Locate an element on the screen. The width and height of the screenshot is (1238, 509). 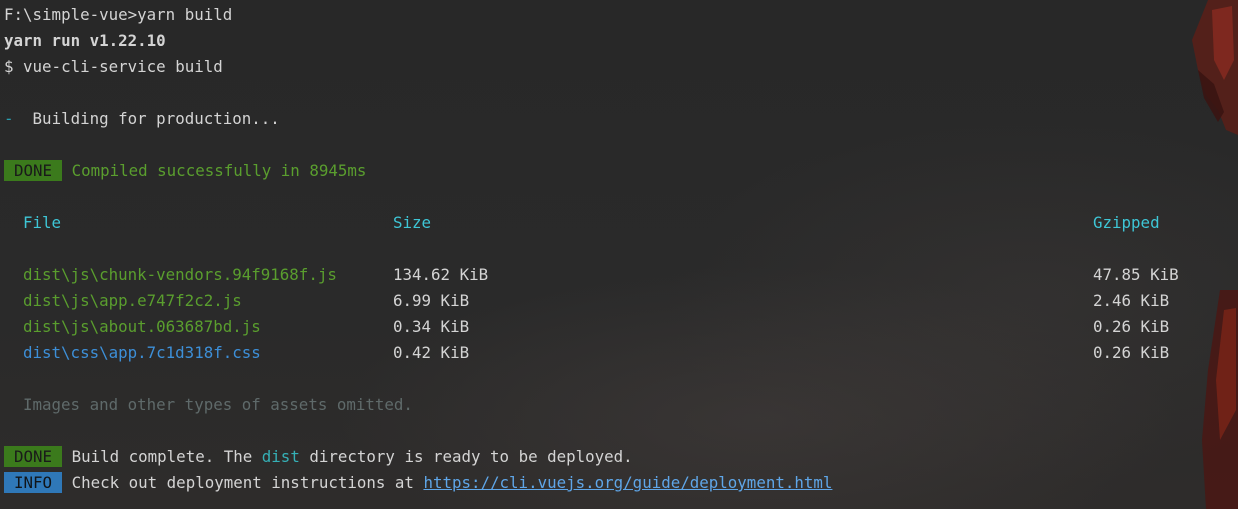
prompt-line: F:\simple-vue>yarn build is located at coordinates (118, 14).